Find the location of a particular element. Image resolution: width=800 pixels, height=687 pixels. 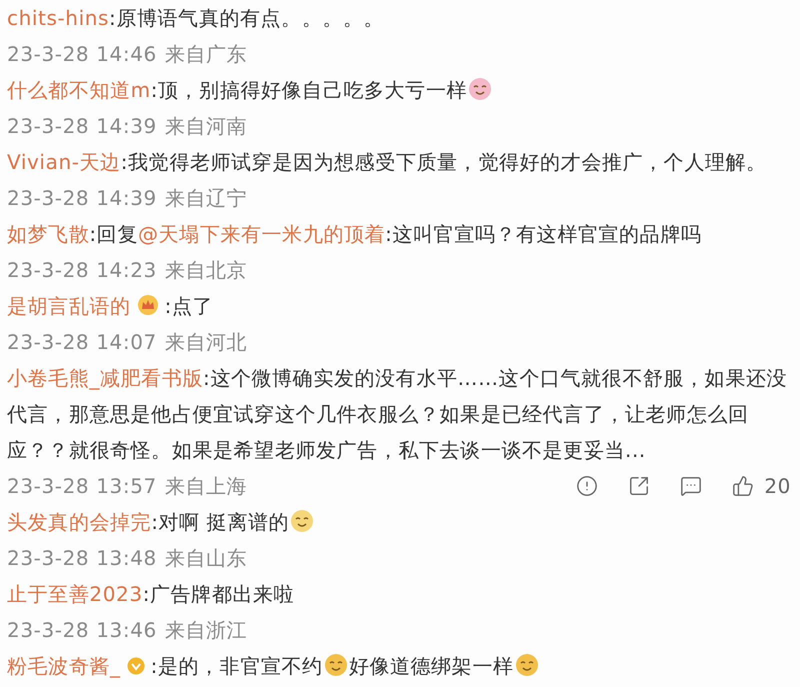

comment-time: 23-3-28 13:57 is located at coordinates (82, 486).